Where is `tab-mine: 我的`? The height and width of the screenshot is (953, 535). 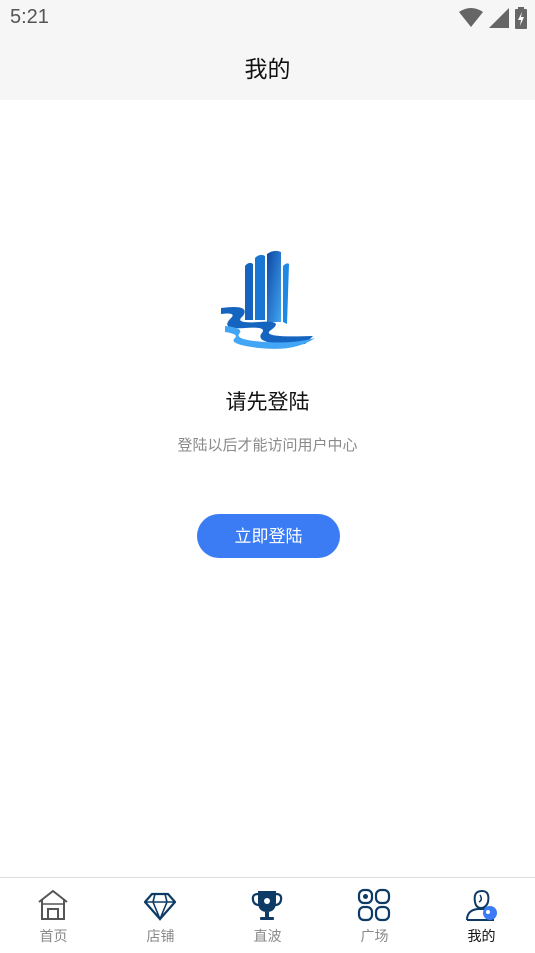 tab-mine: 我的 is located at coordinates (481, 915).